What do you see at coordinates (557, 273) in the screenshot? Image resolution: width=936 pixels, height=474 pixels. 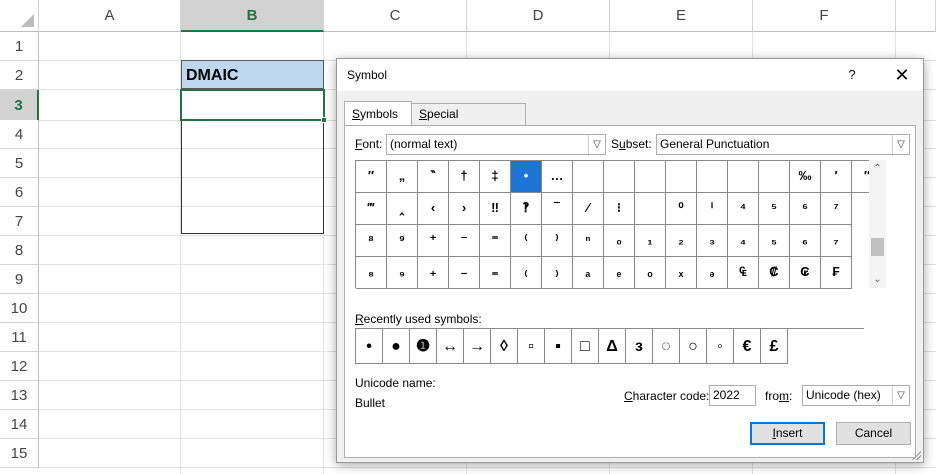 I see `symbol-cell: ₎` at bounding box center [557, 273].